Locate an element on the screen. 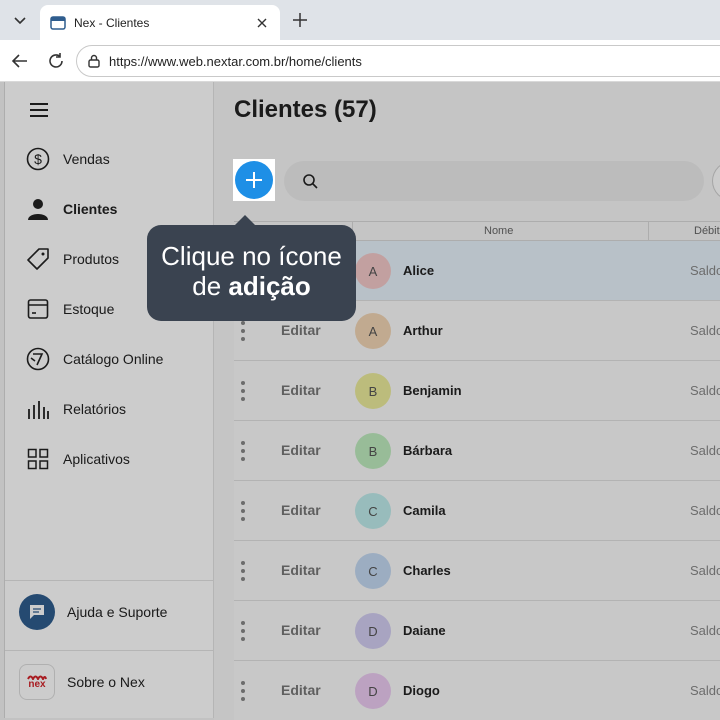  tooltip-line-1: Clique no ícone is located at coordinates (251, 256).